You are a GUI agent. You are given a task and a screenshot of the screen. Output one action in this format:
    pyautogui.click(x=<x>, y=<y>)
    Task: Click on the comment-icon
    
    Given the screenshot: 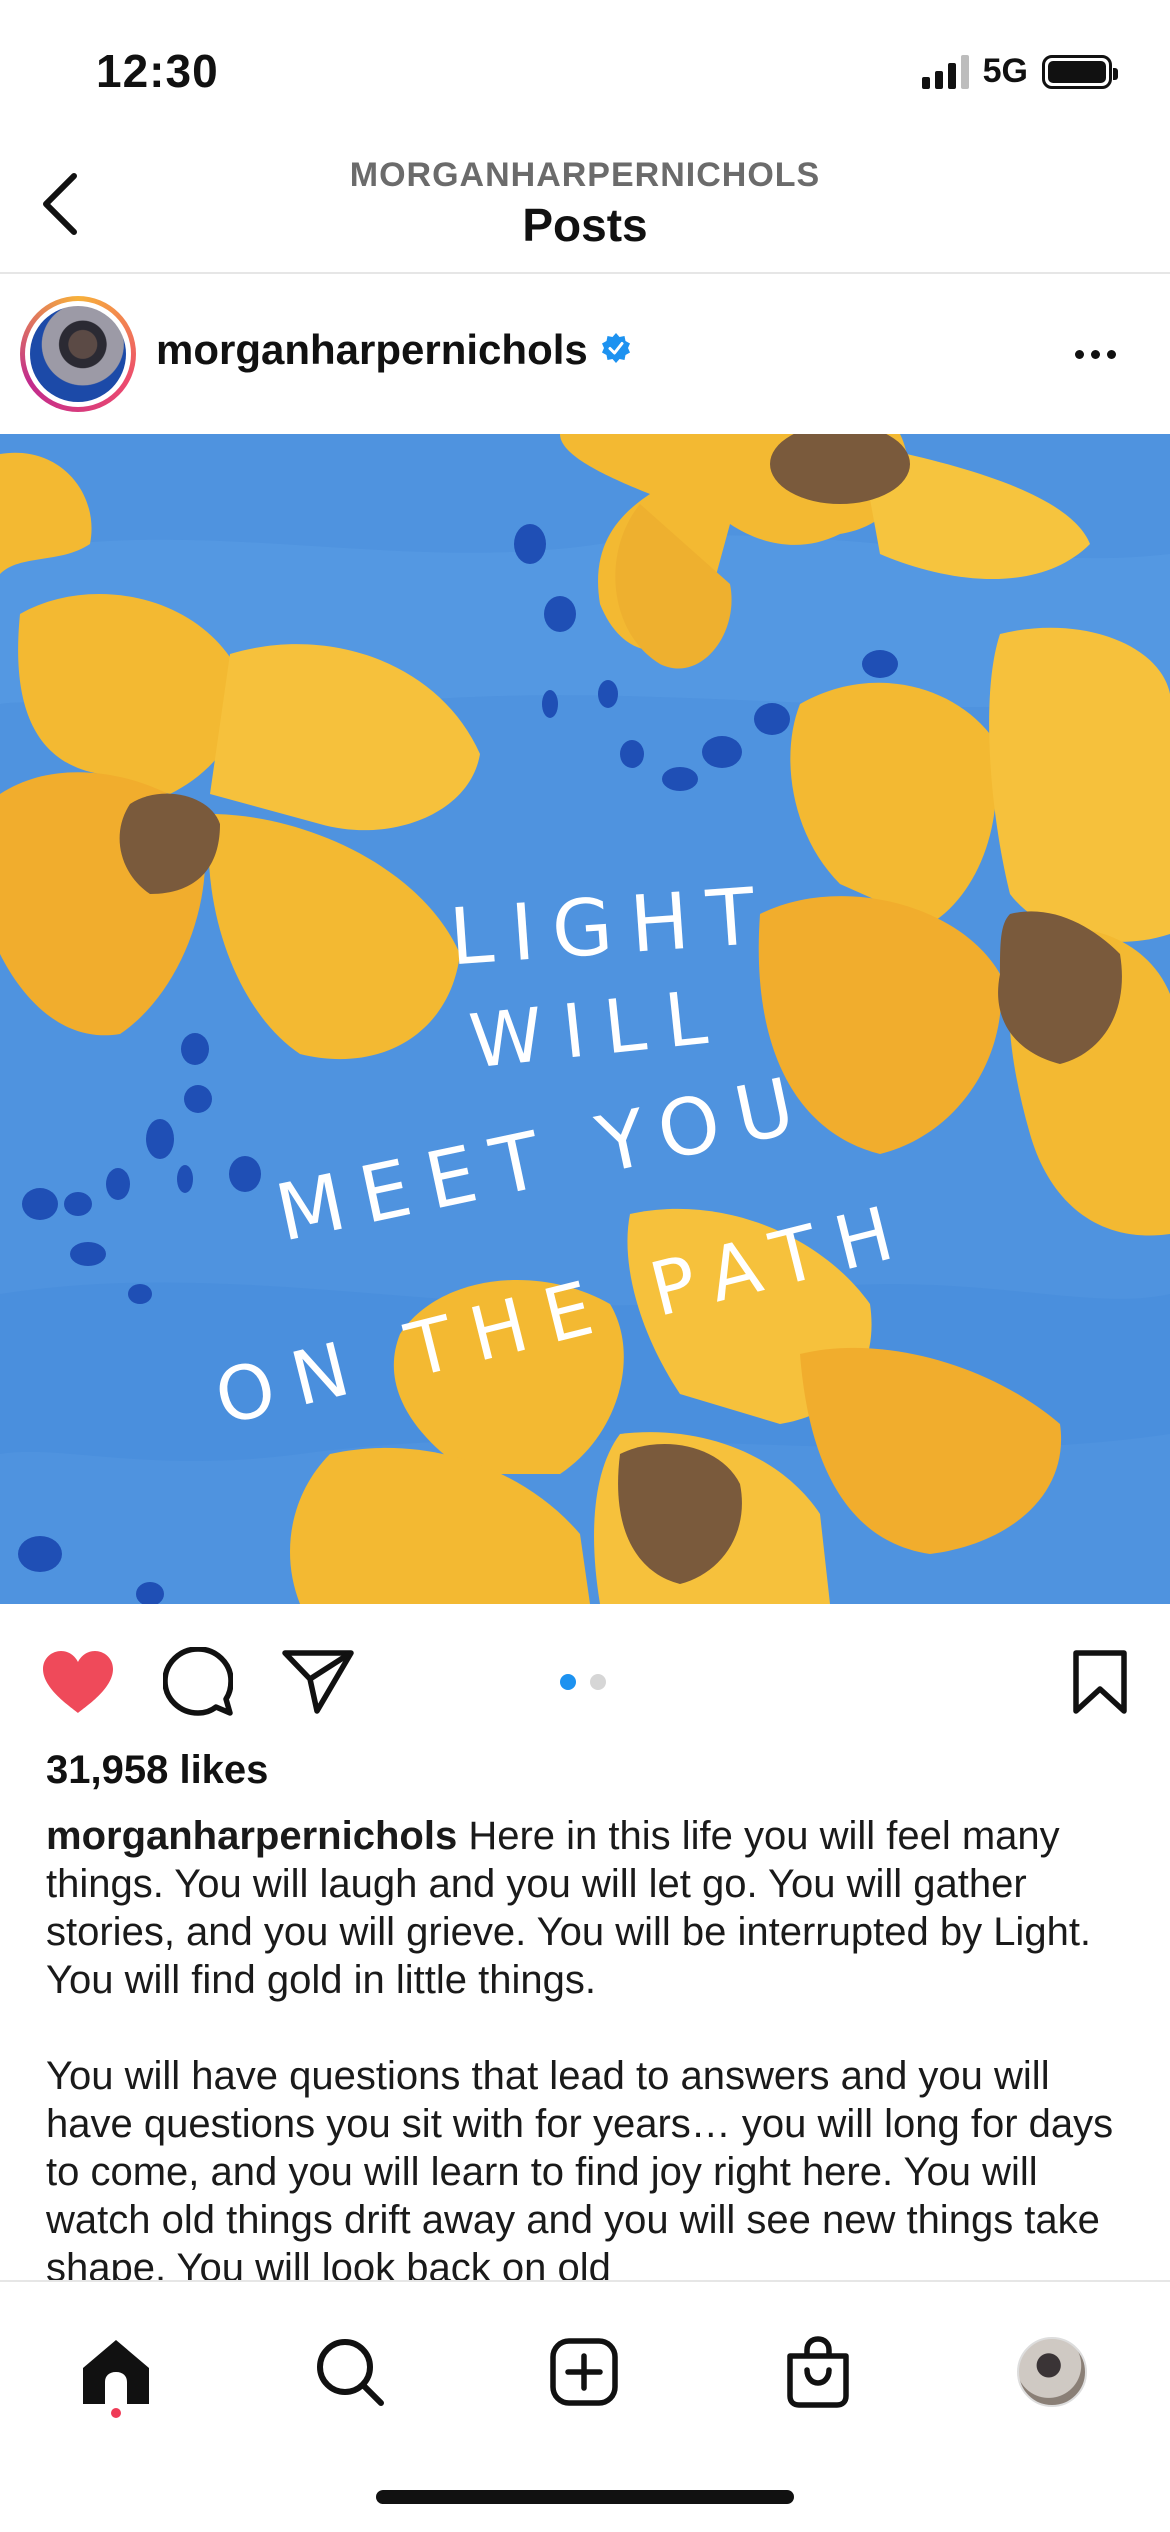 What is the action you would take?
    pyautogui.click(x=198, y=1681)
    